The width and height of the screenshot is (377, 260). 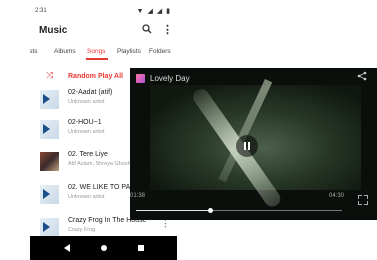 What do you see at coordinates (85, 122) in the screenshot?
I see `song-title: 02-HOU~1` at bounding box center [85, 122].